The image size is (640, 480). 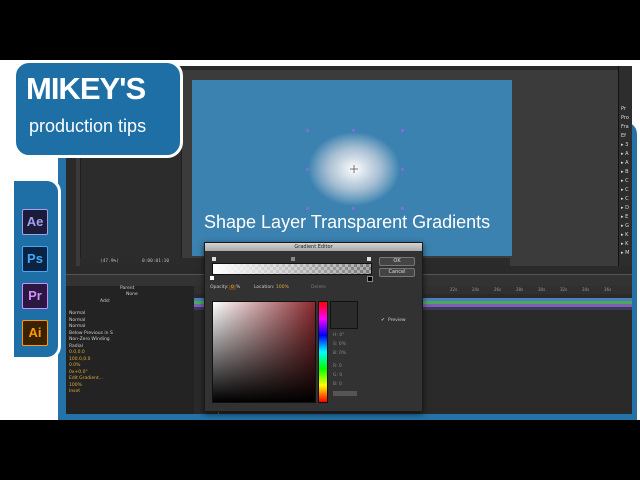 What do you see at coordinates (105, 301) in the screenshot?
I see `add-label: Add:` at bounding box center [105, 301].